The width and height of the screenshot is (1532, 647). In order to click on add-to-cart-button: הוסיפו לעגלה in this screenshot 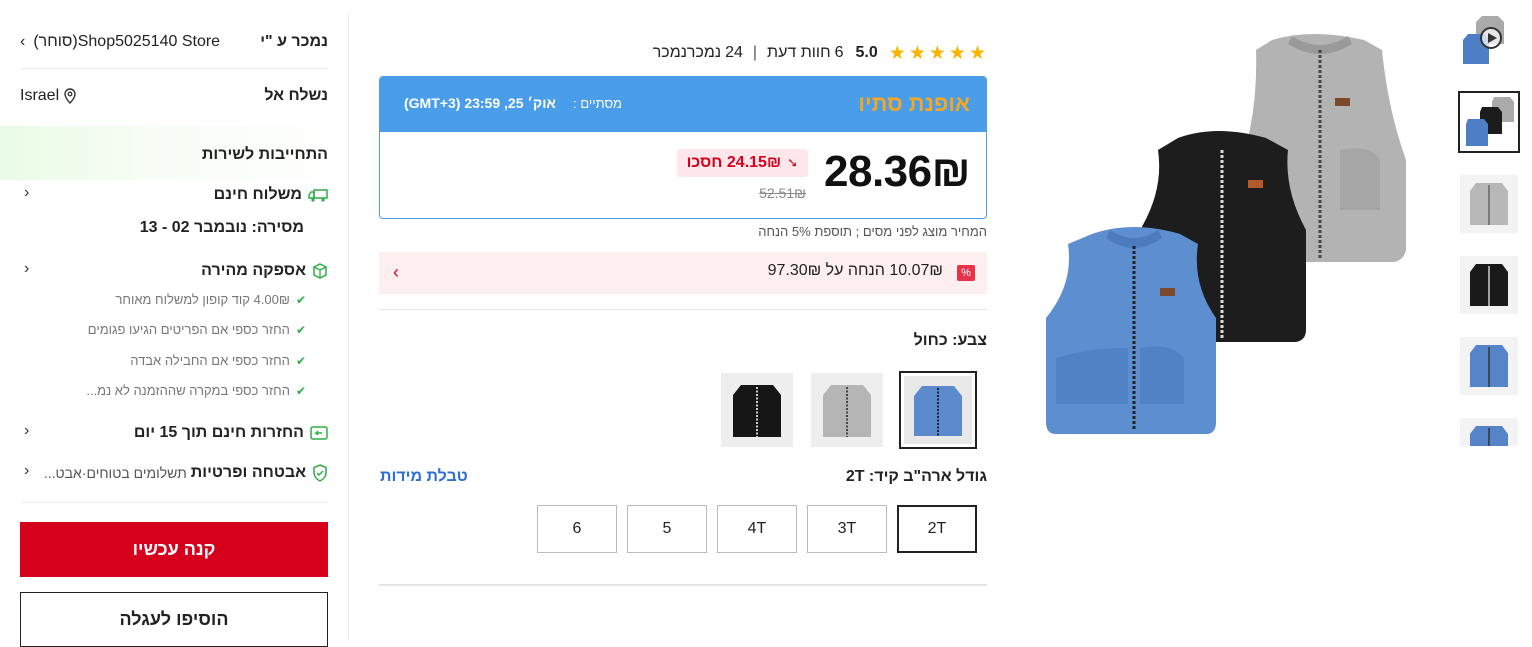, I will do `click(174, 619)`.